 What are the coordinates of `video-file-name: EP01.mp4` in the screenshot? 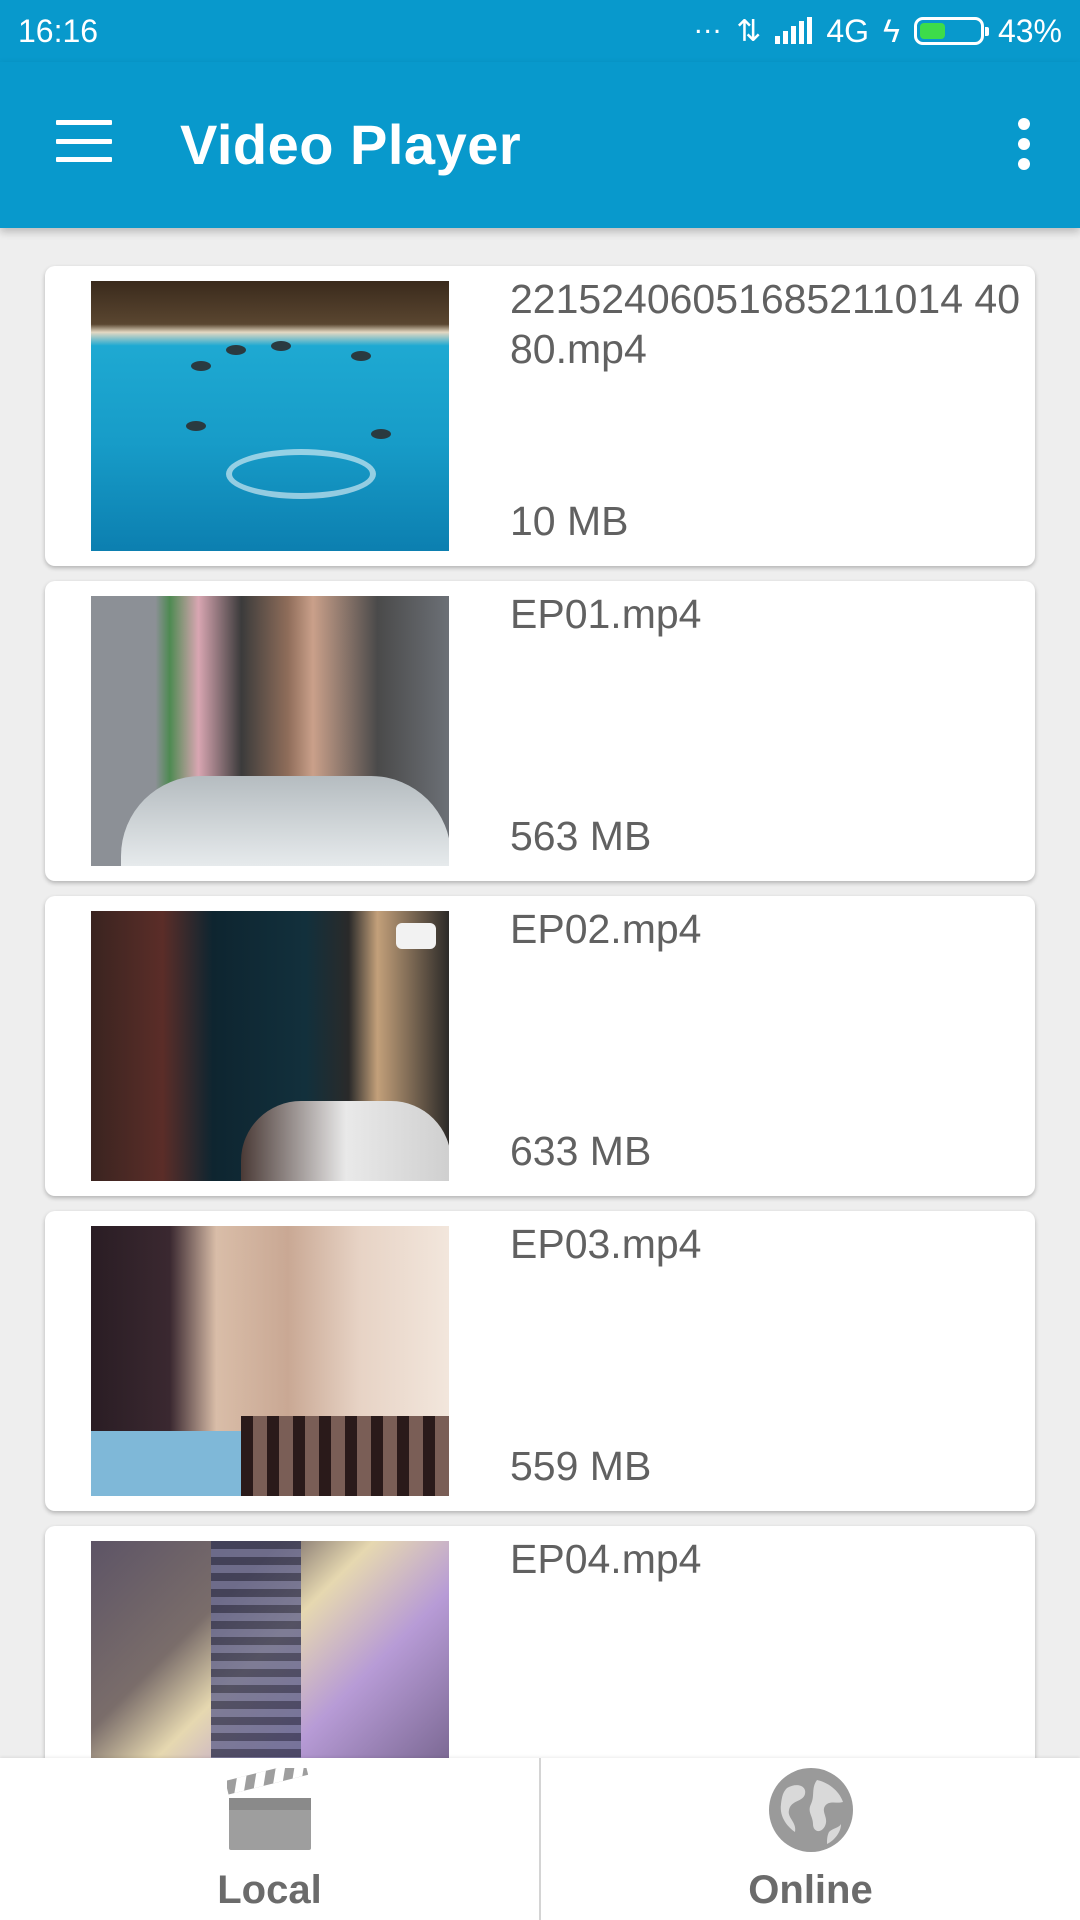 It's located at (606, 614).